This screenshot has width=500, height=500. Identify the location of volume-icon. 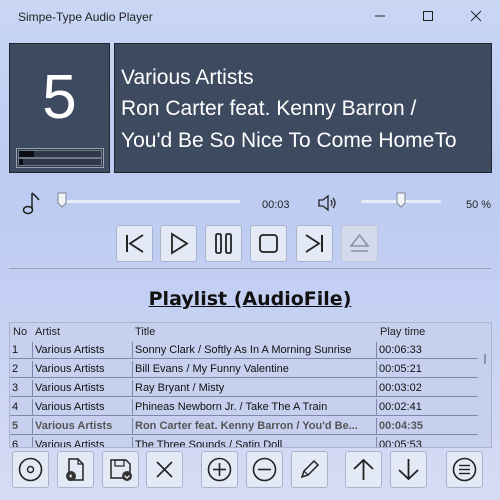
(327, 203).